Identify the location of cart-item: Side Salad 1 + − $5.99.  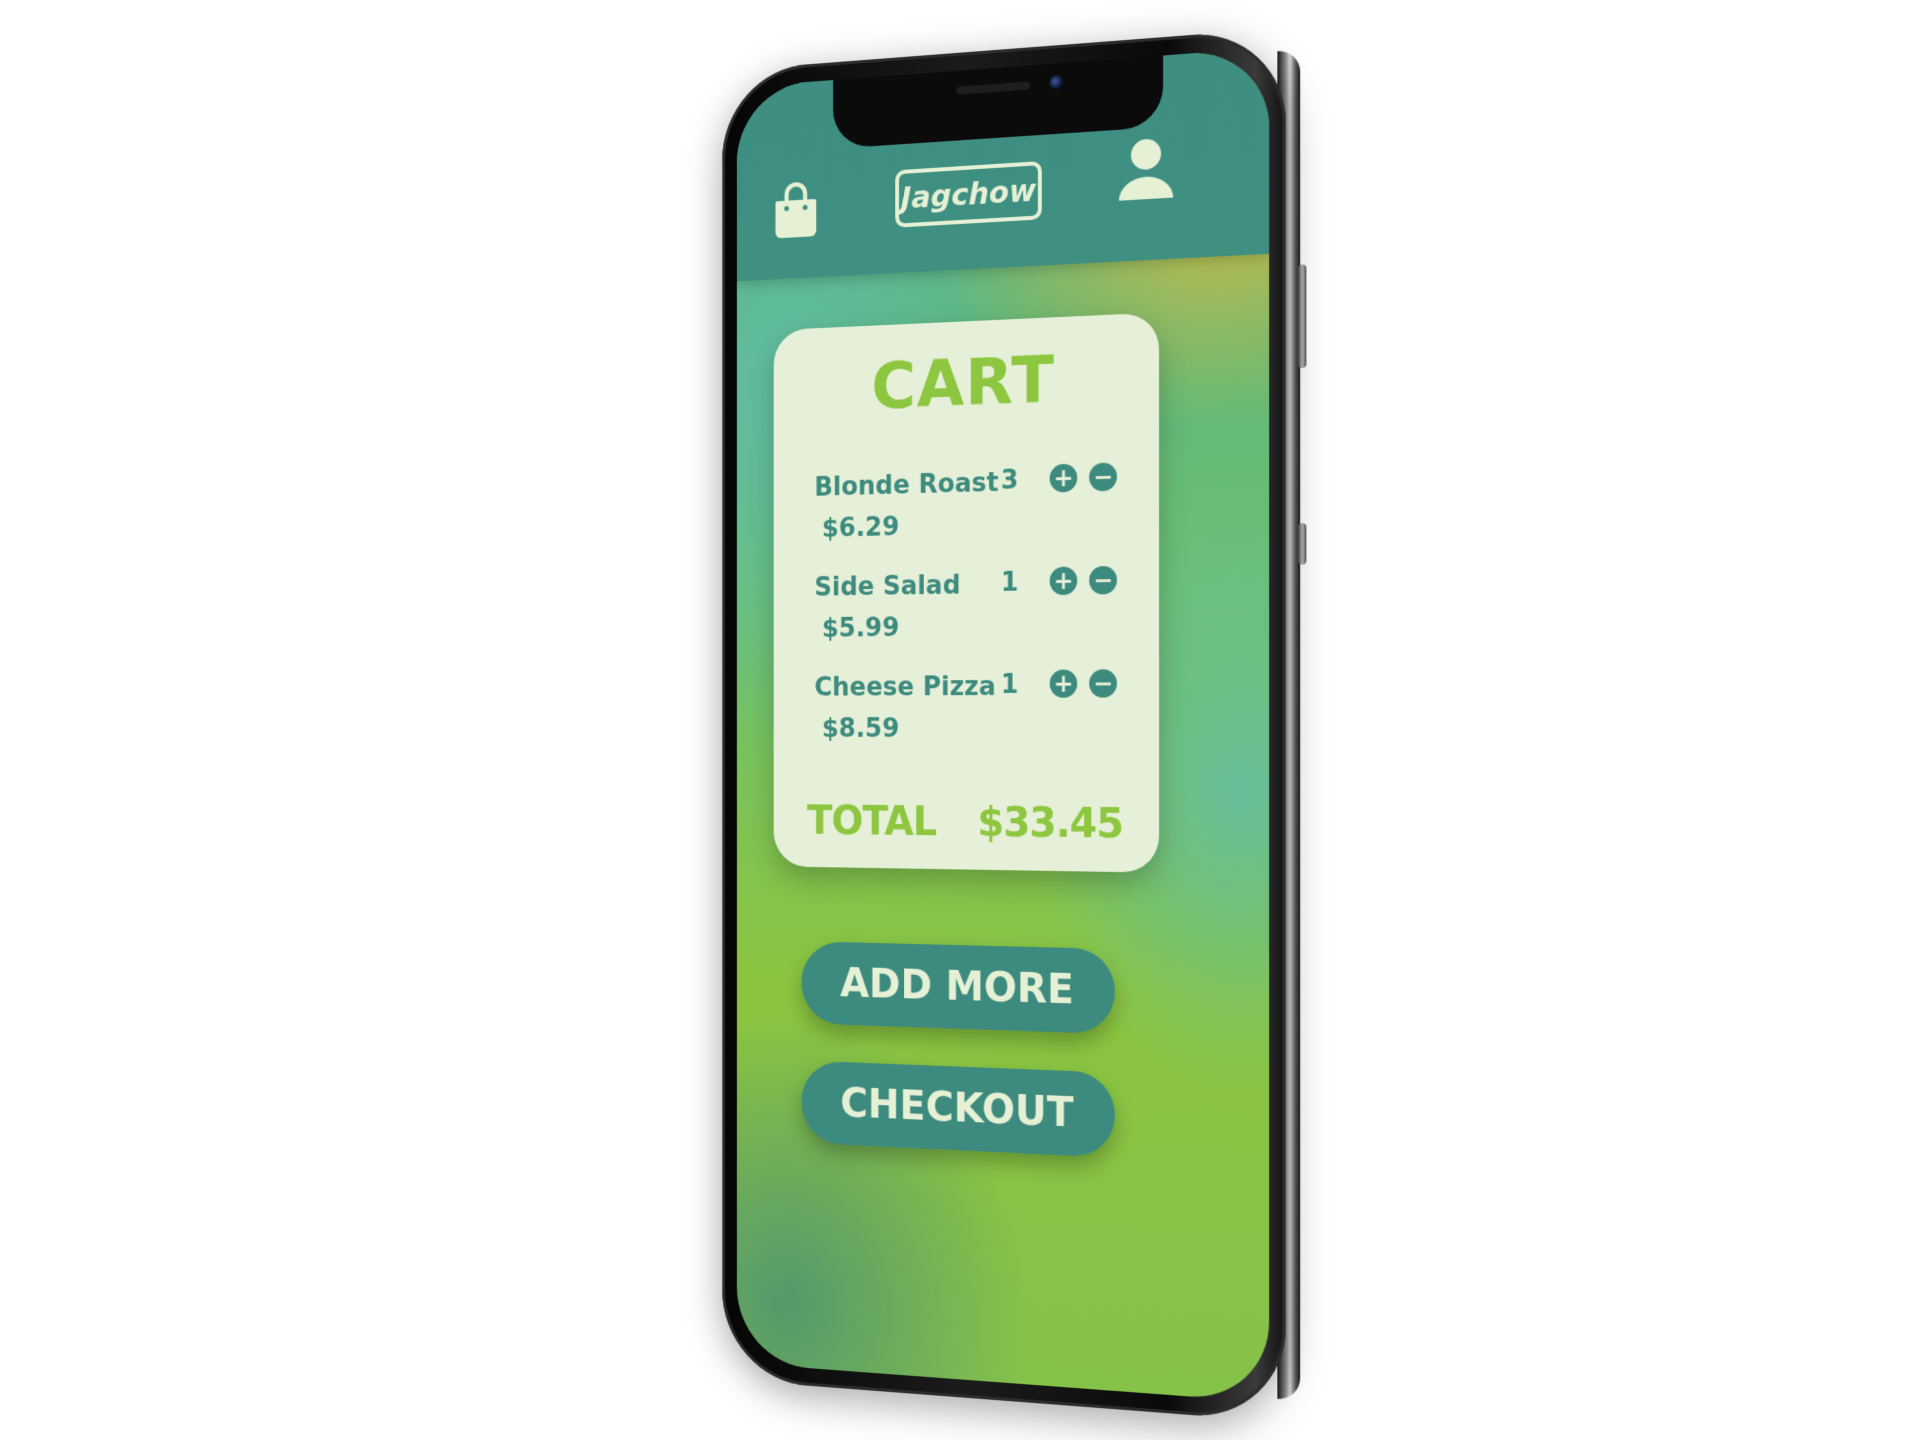
(978, 608).